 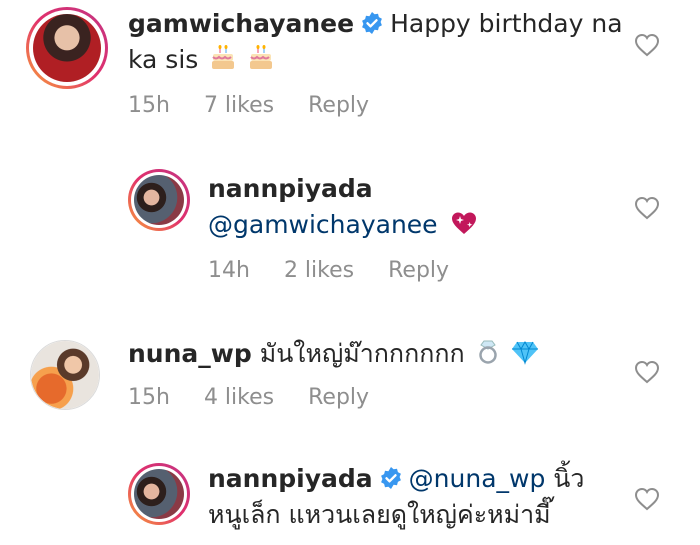 What do you see at coordinates (229, 270) in the screenshot?
I see `comment-time: 14h` at bounding box center [229, 270].